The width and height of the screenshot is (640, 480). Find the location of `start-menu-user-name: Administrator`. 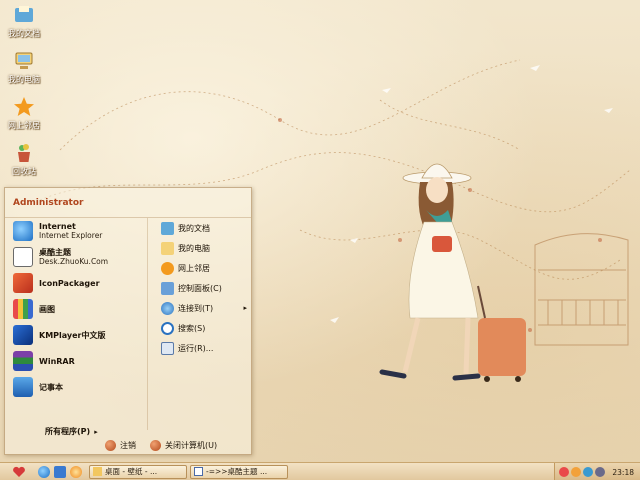

start-menu-user-name: Administrator is located at coordinates (128, 203).